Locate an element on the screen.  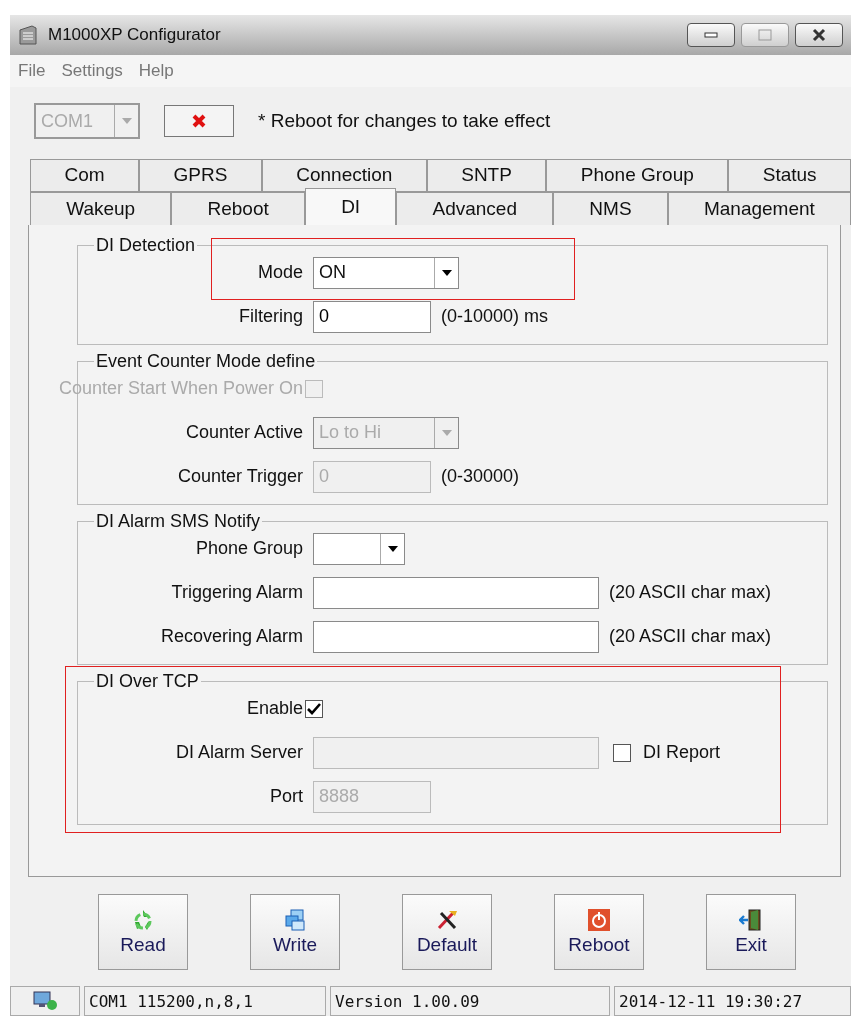
tab: Com is located at coordinates (84, 175).